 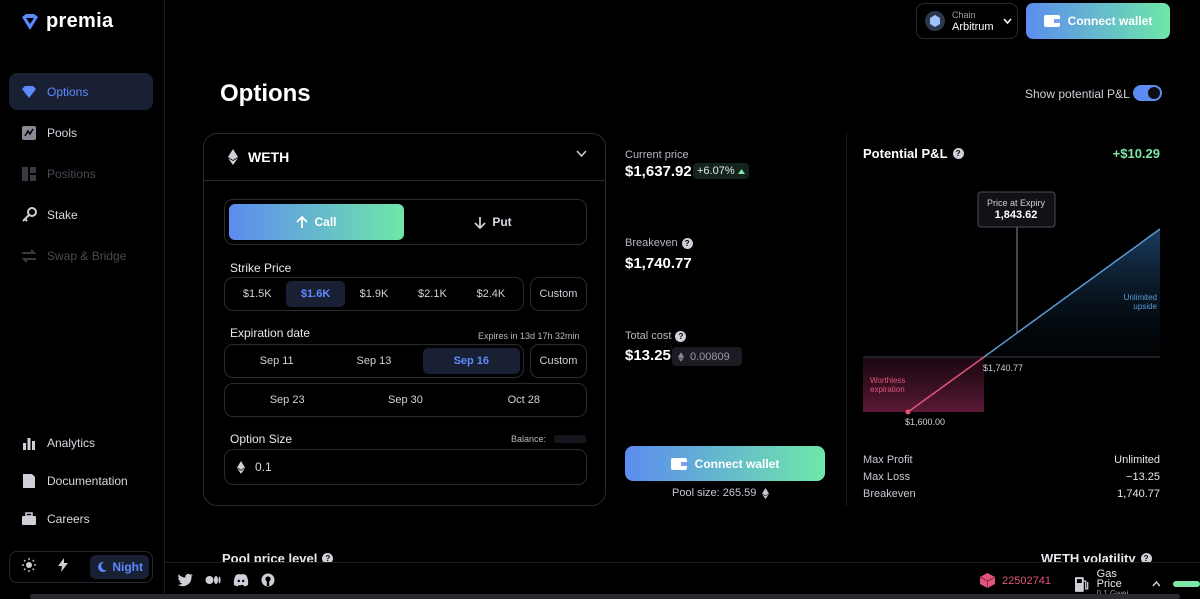 I want to click on strike-price-label: Strike Price, so click(x=261, y=268).